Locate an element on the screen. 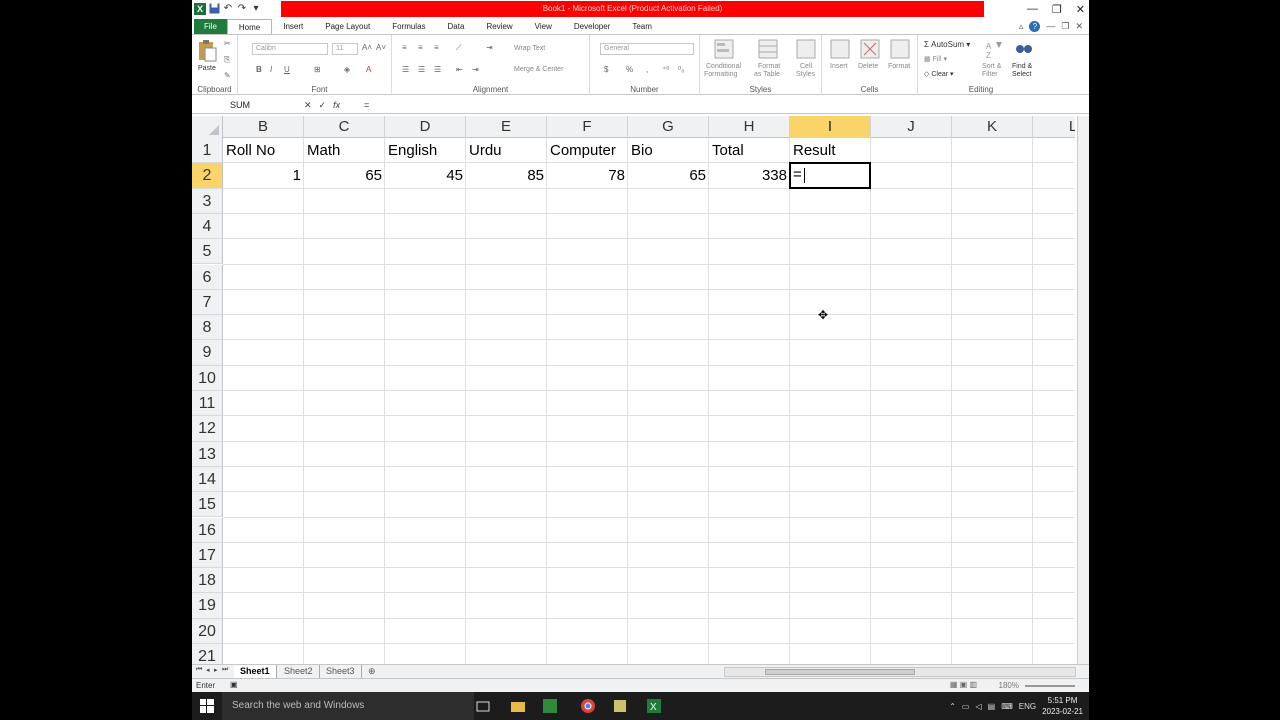 Image resolution: width=1280 pixels, height=720 pixels. restore-button: ❐ is located at coordinates (1057, 9).